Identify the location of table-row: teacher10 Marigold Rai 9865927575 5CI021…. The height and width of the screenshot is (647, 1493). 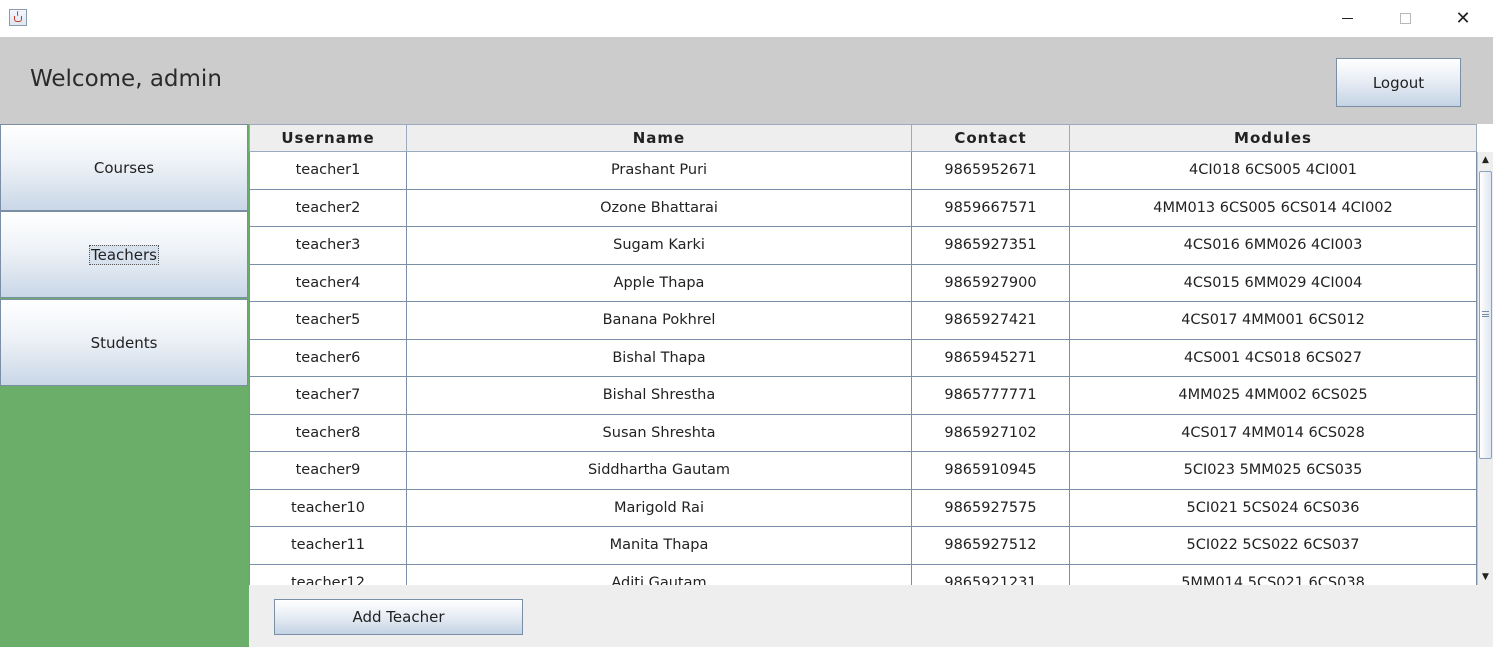
(863, 508).